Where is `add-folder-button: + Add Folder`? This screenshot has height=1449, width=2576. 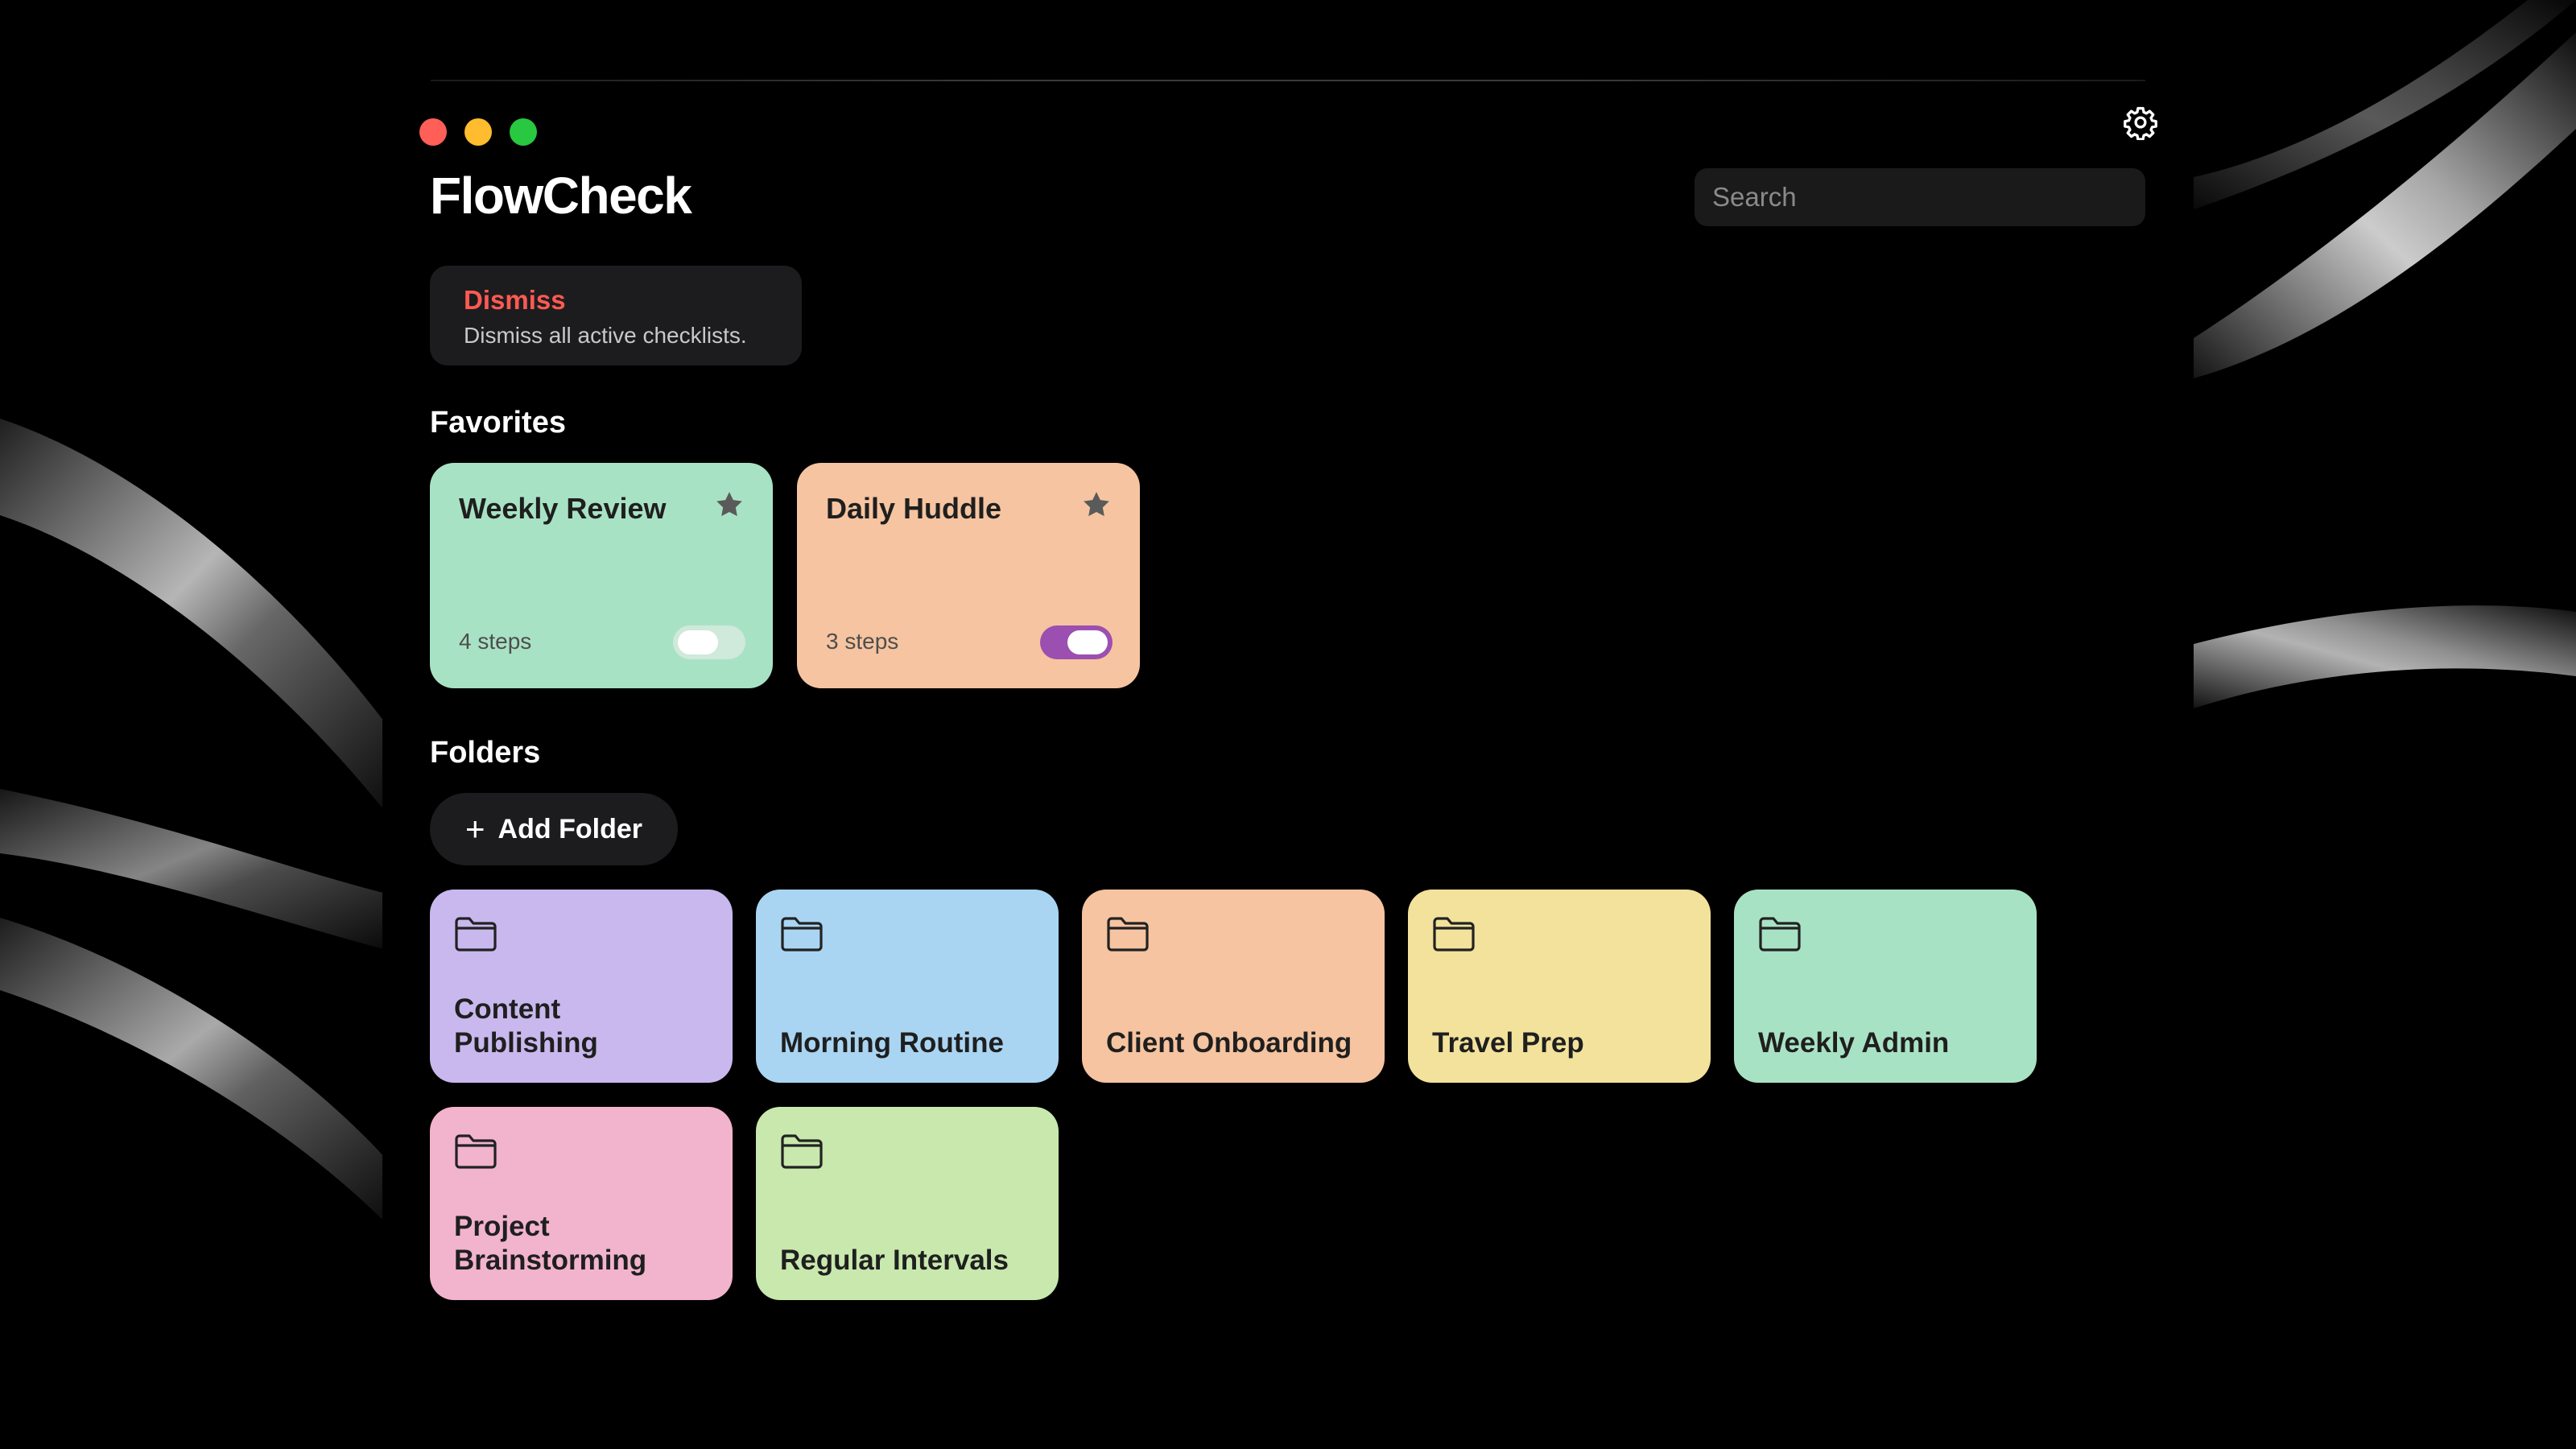 add-folder-button: + Add Folder is located at coordinates (554, 829).